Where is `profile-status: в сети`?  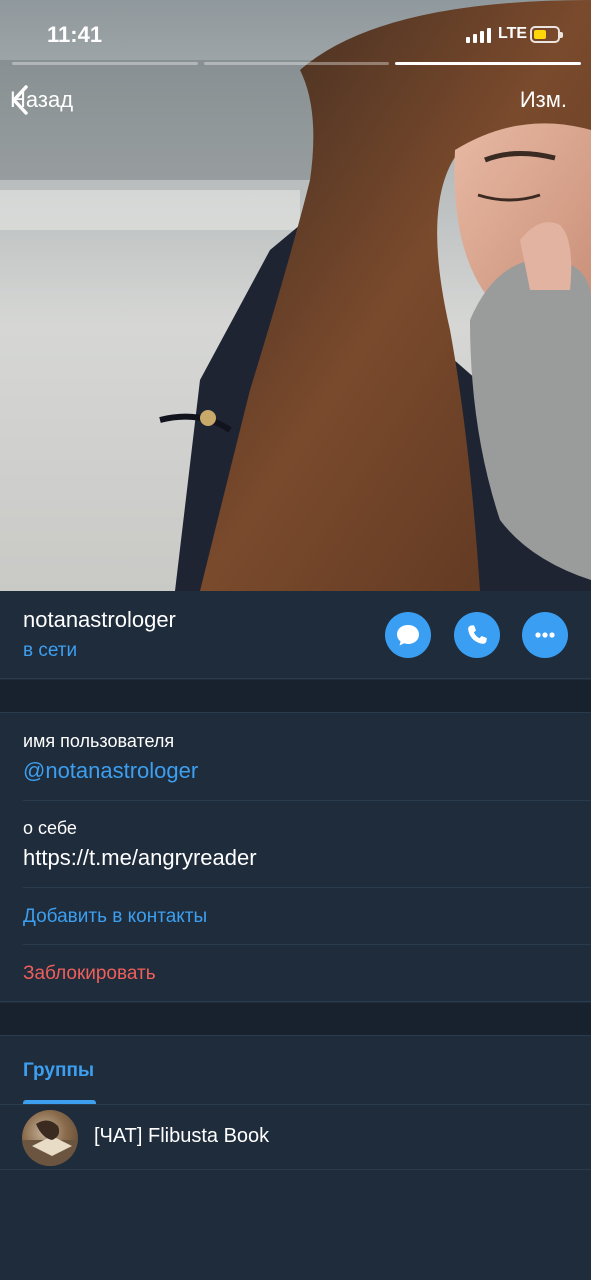
profile-status: в сети is located at coordinates (50, 650).